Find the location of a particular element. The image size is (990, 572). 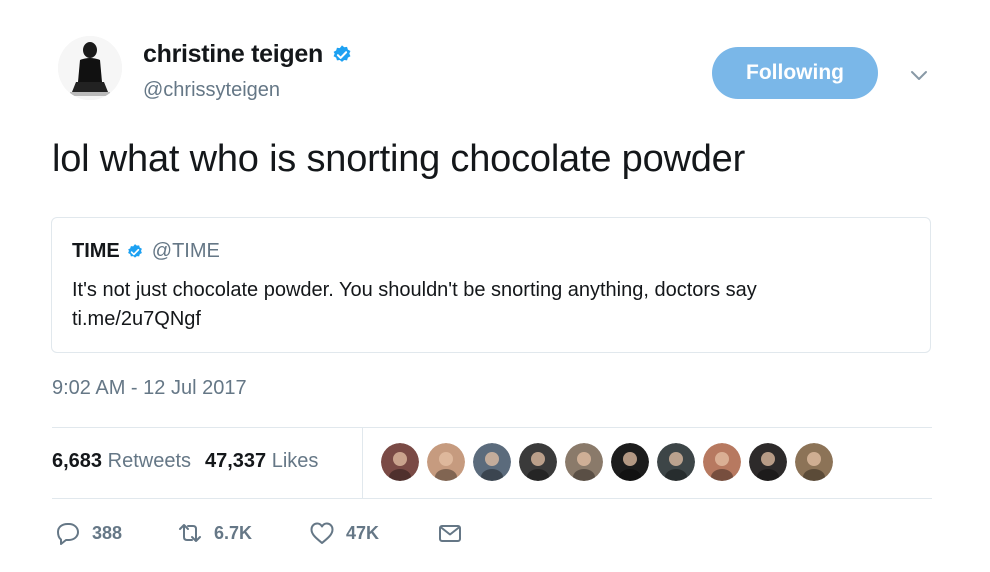

quoted-author-handle: @TIME is located at coordinates (185, 251).